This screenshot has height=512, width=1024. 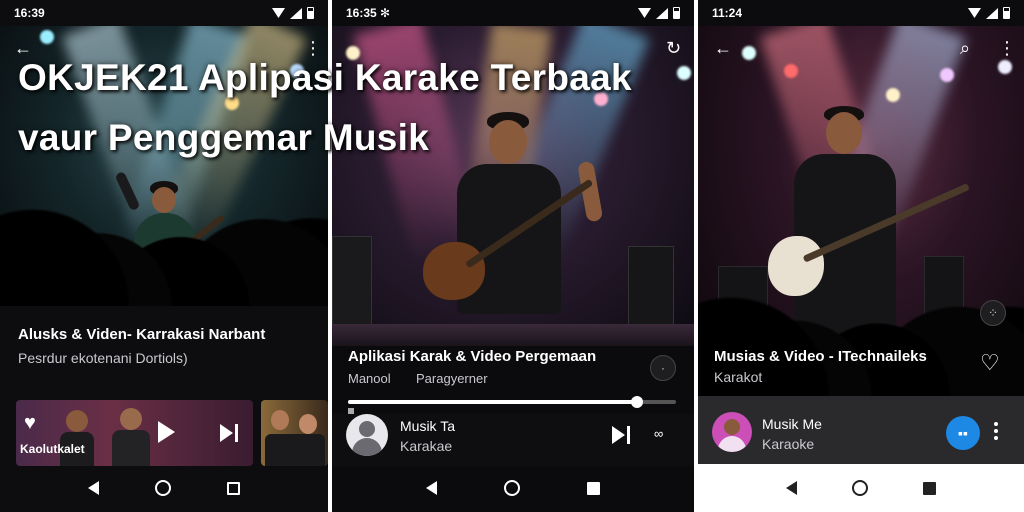 I want to click on play-pause-button: ▪▪, so click(x=963, y=433).